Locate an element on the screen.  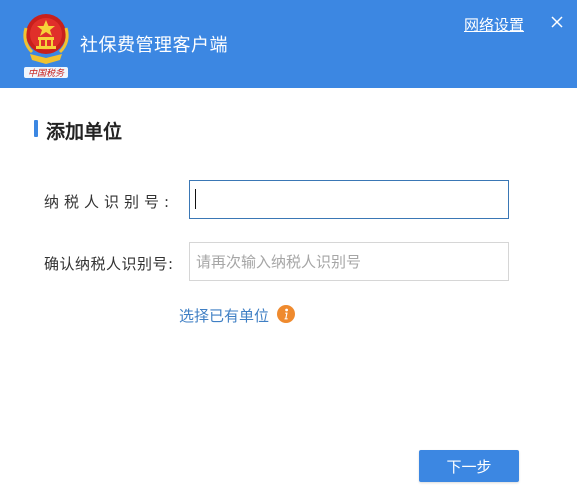
app-title: 社保费管理客户端 is located at coordinates (154, 45).